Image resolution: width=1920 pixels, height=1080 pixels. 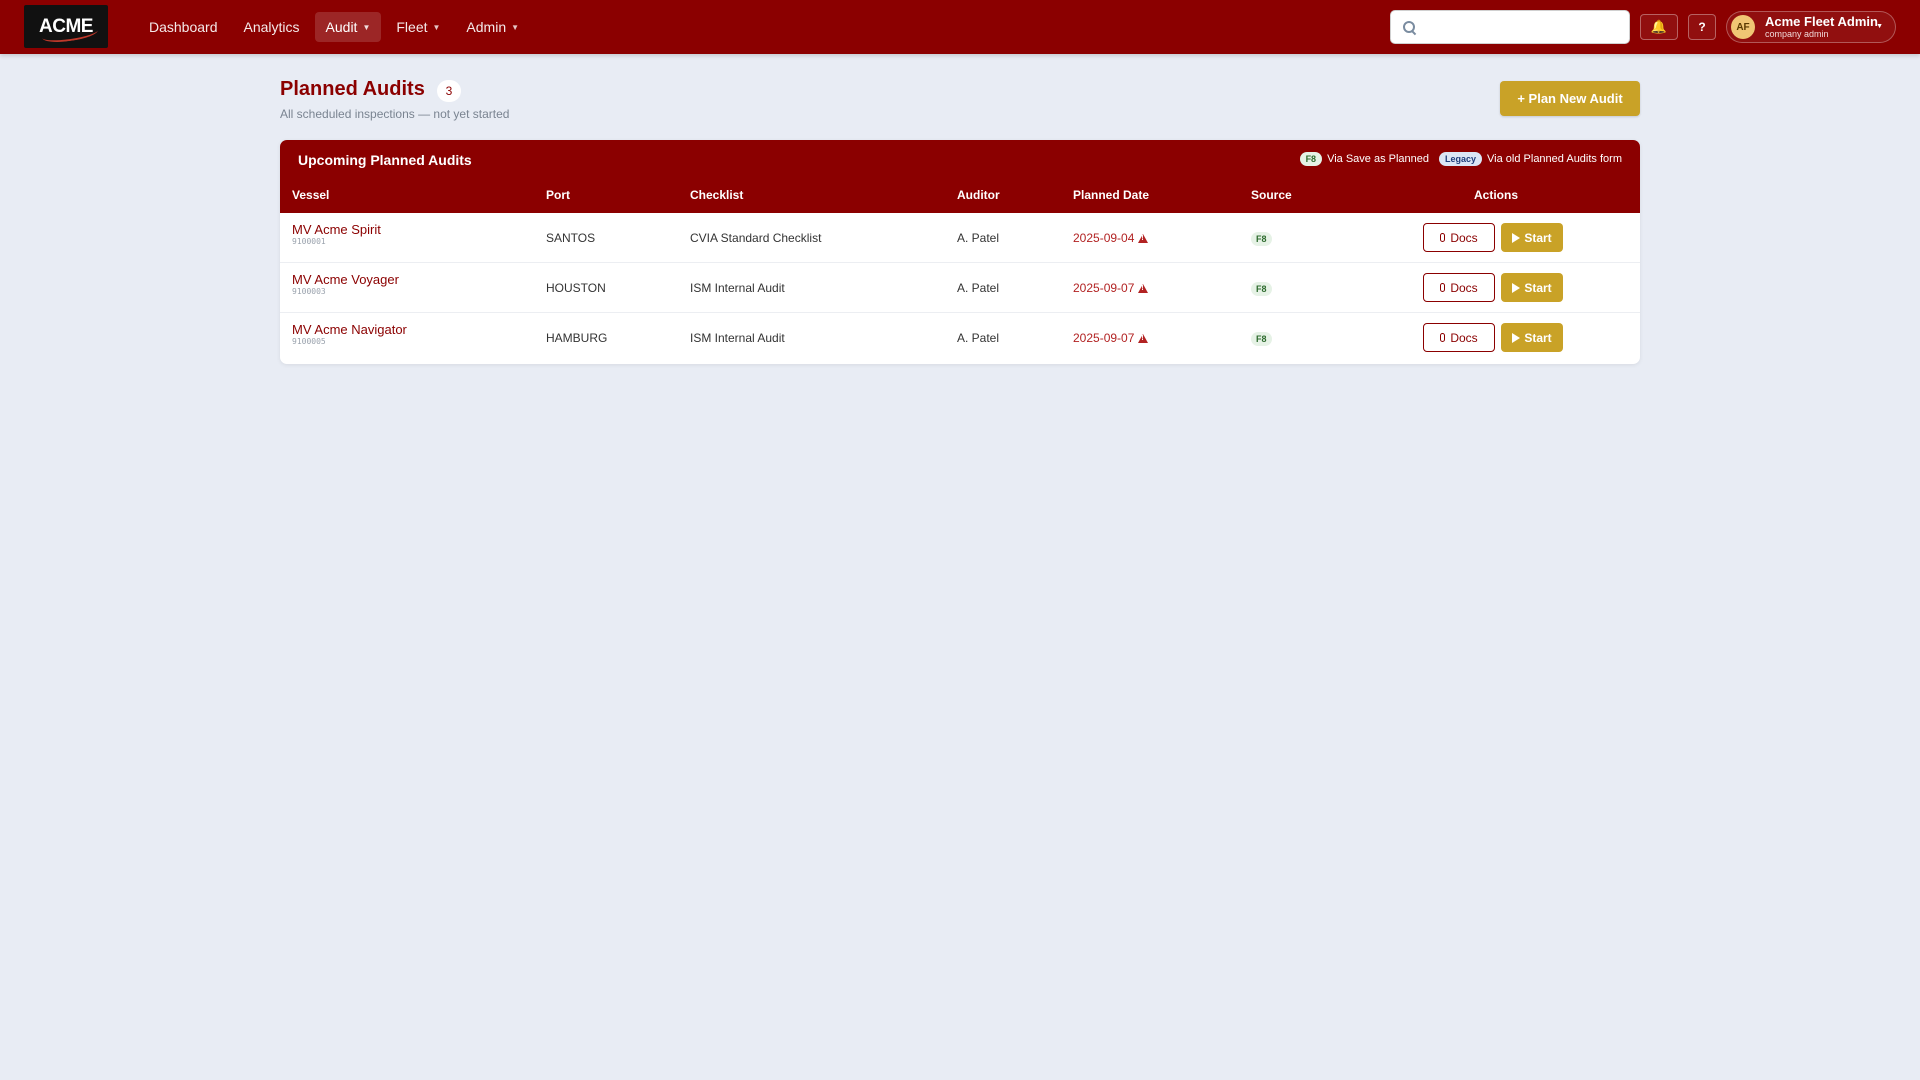 What do you see at coordinates (1496, 195) in the screenshot?
I see `column-header-actions: Actions` at bounding box center [1496, 195].